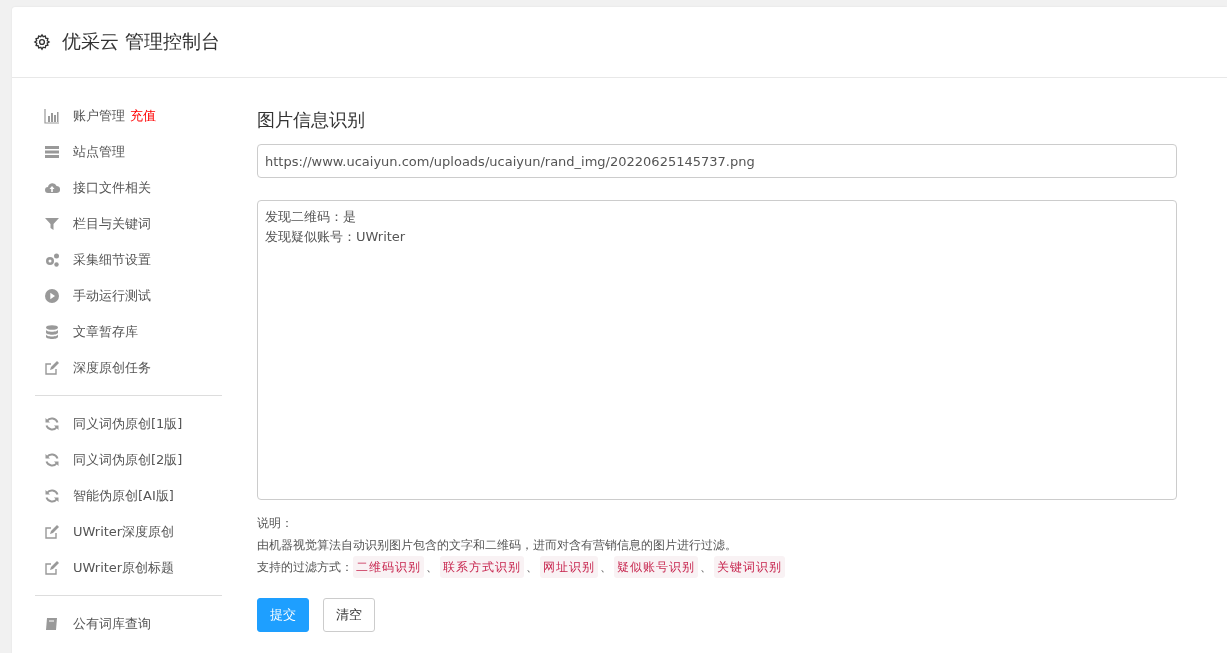  What do you see at coordinates (656, 567) in the screenshot?
I see `filter-method-tag: 疑似账号识别` at bounding box center [656, 567].